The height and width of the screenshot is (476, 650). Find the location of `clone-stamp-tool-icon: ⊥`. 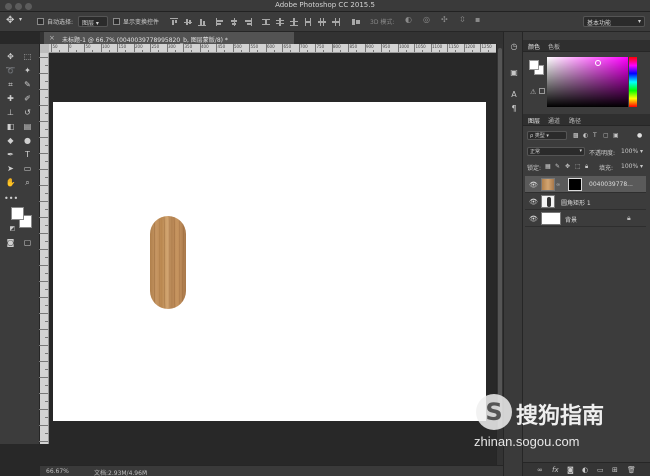

clone-stamp-tool-icon: ⊥ is located at coordinates (10, 112).